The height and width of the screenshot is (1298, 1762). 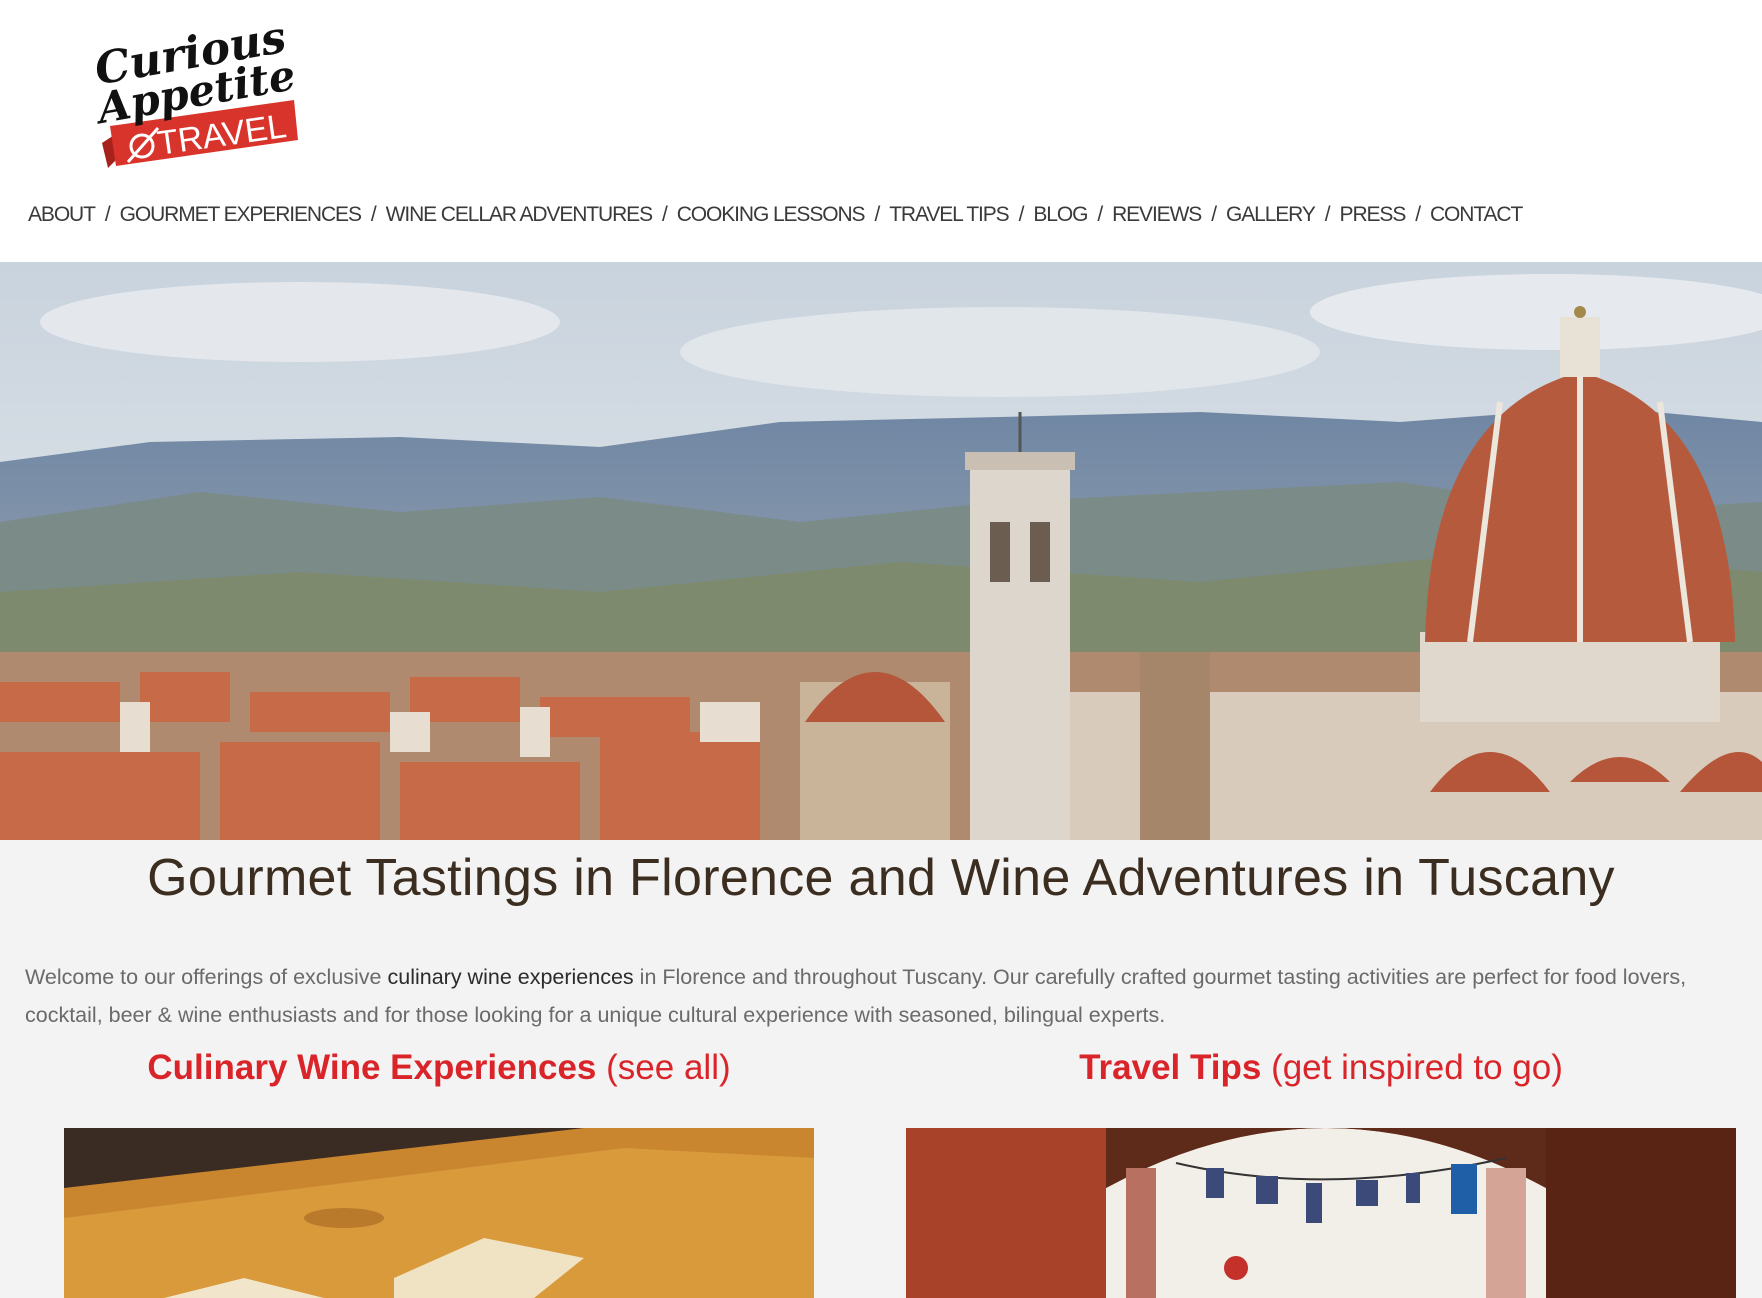 What do you see at coordinates (1157, 215) in the screenshot?
I see `nav-item-reviews: REVIEWS` at bounding box center [1157, 215].